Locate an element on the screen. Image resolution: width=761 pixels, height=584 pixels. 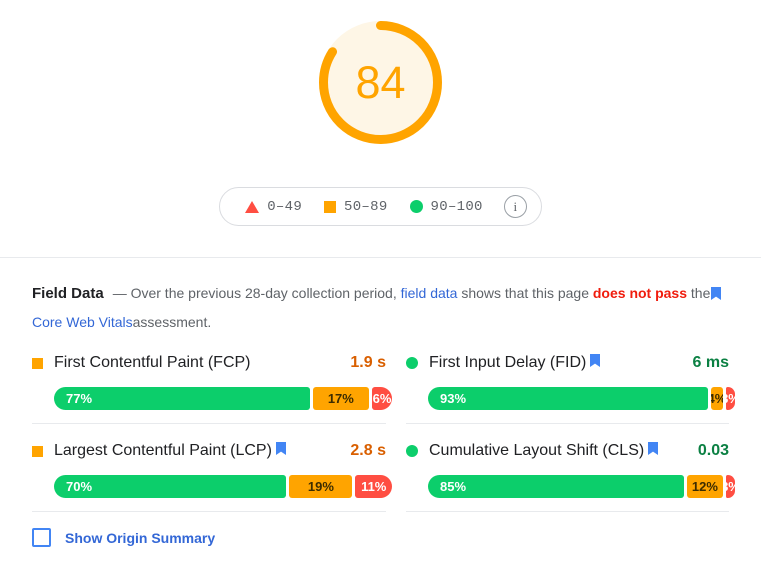
metric-distribution-bar: 93%4%3% is located at coordinates (581, 398).